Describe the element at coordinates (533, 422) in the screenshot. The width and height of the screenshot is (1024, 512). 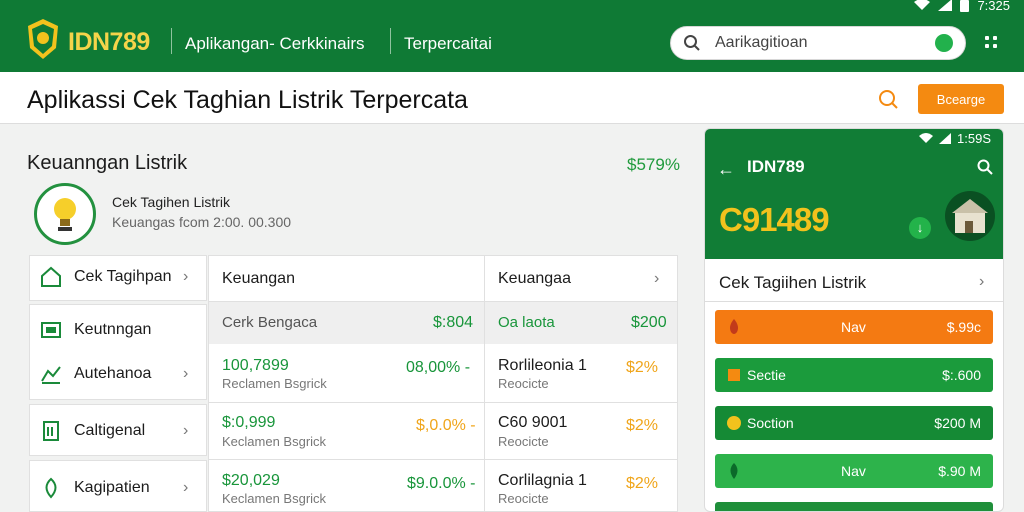
I see `row-amount: C60 9001` at that location.